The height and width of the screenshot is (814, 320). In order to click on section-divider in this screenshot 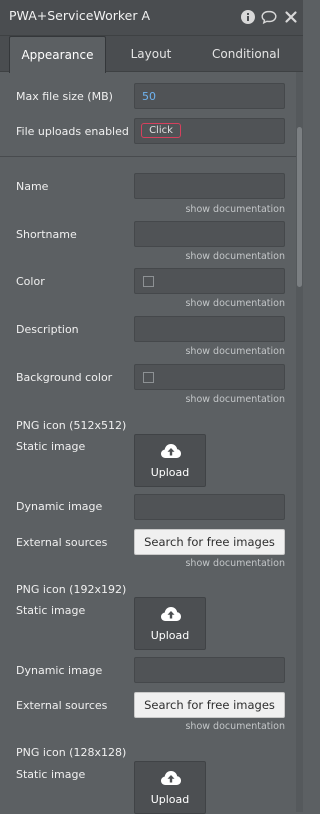, I will do `click(148, 156)`.